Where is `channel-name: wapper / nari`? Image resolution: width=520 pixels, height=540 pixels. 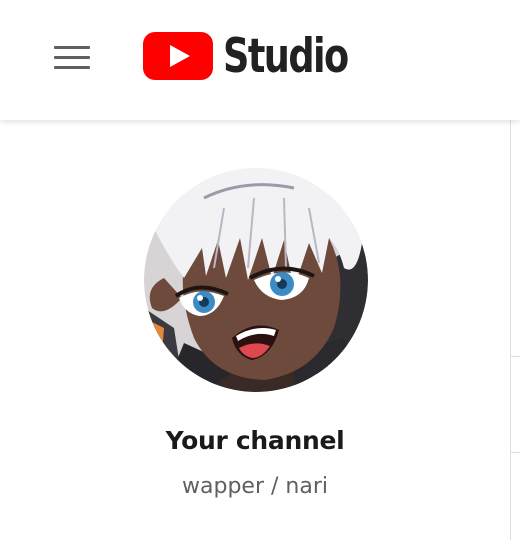 channel-name: wapper / nari is located at coordinates (255, 486).